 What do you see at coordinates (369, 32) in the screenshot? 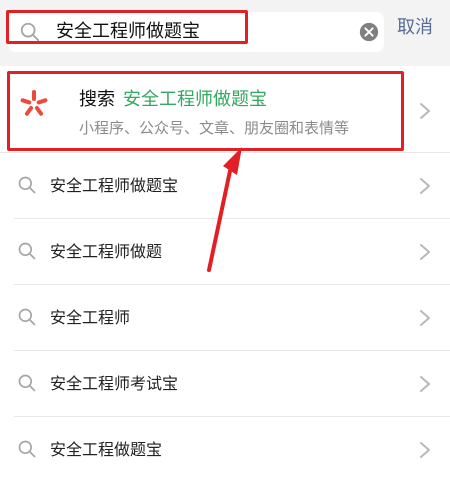
I see `clear-icon` at bounding box center [369, 32].